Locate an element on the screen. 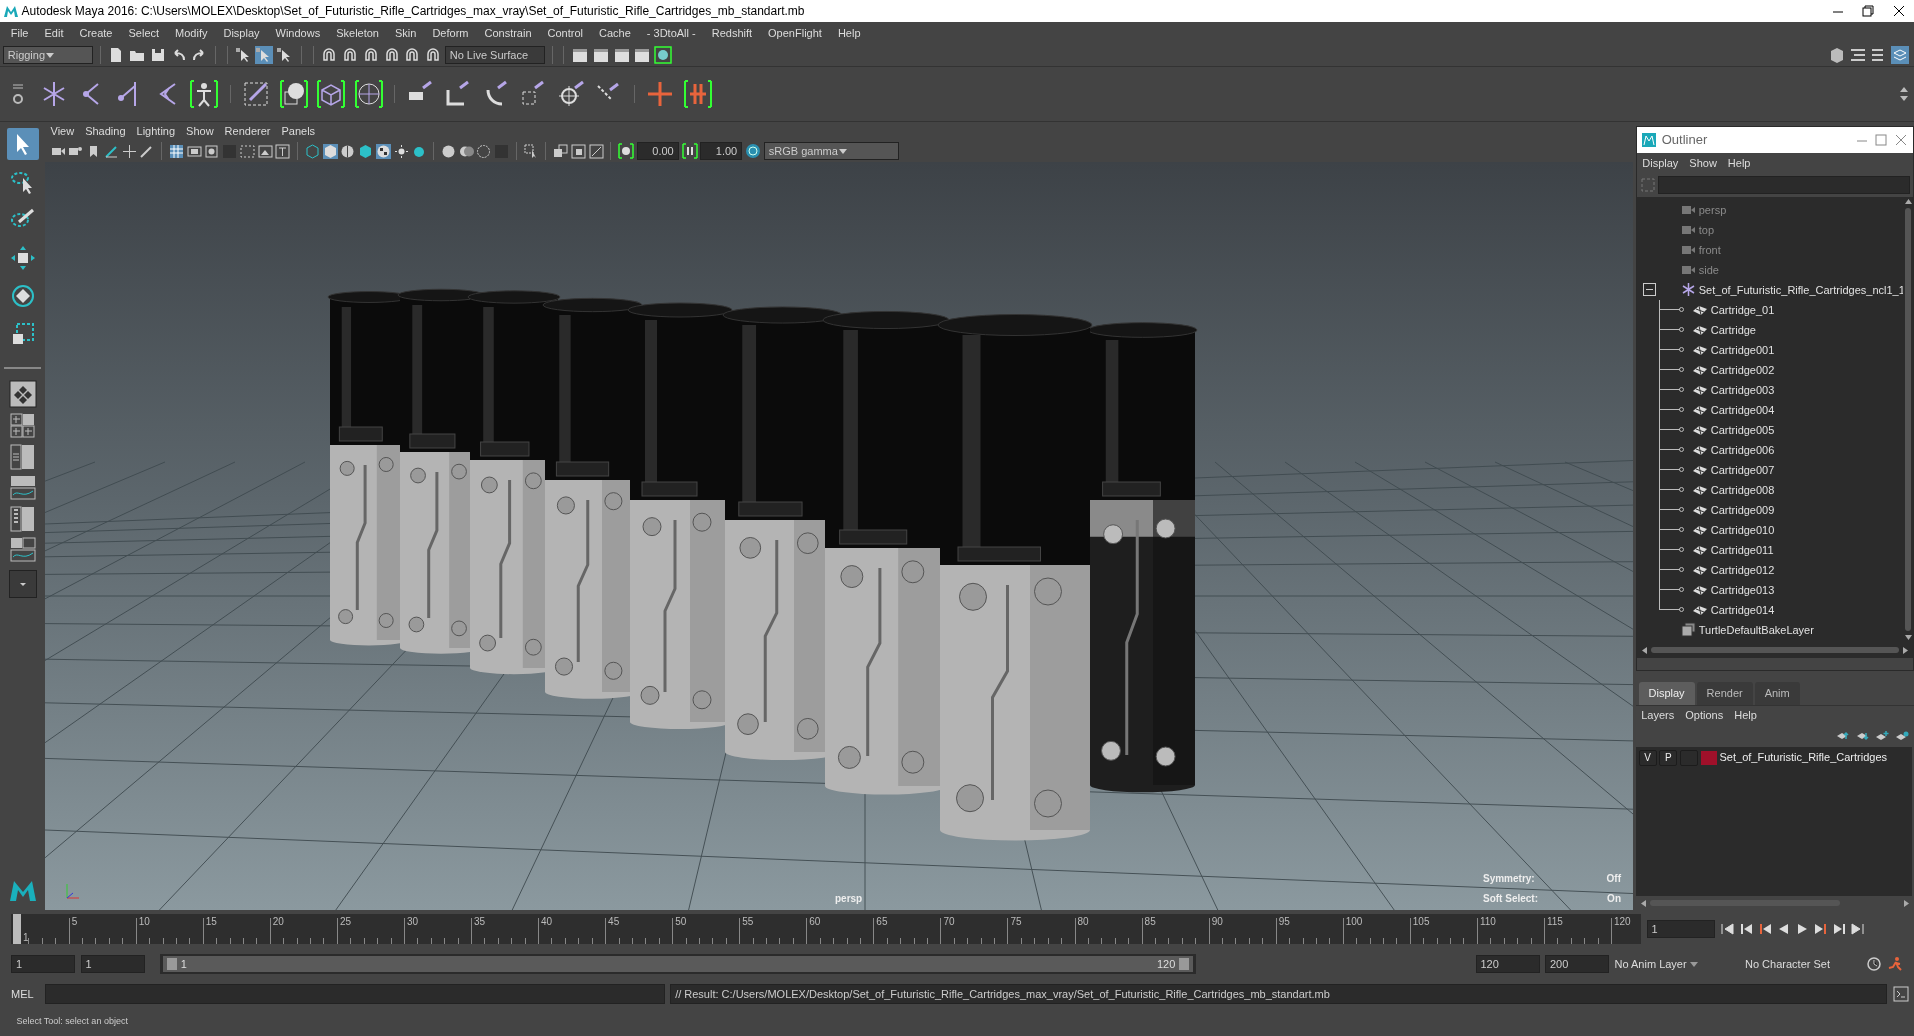 The height and width of the screenshot is (1036, 1914). menu-item: Show is located at coordinates (1703, 163).